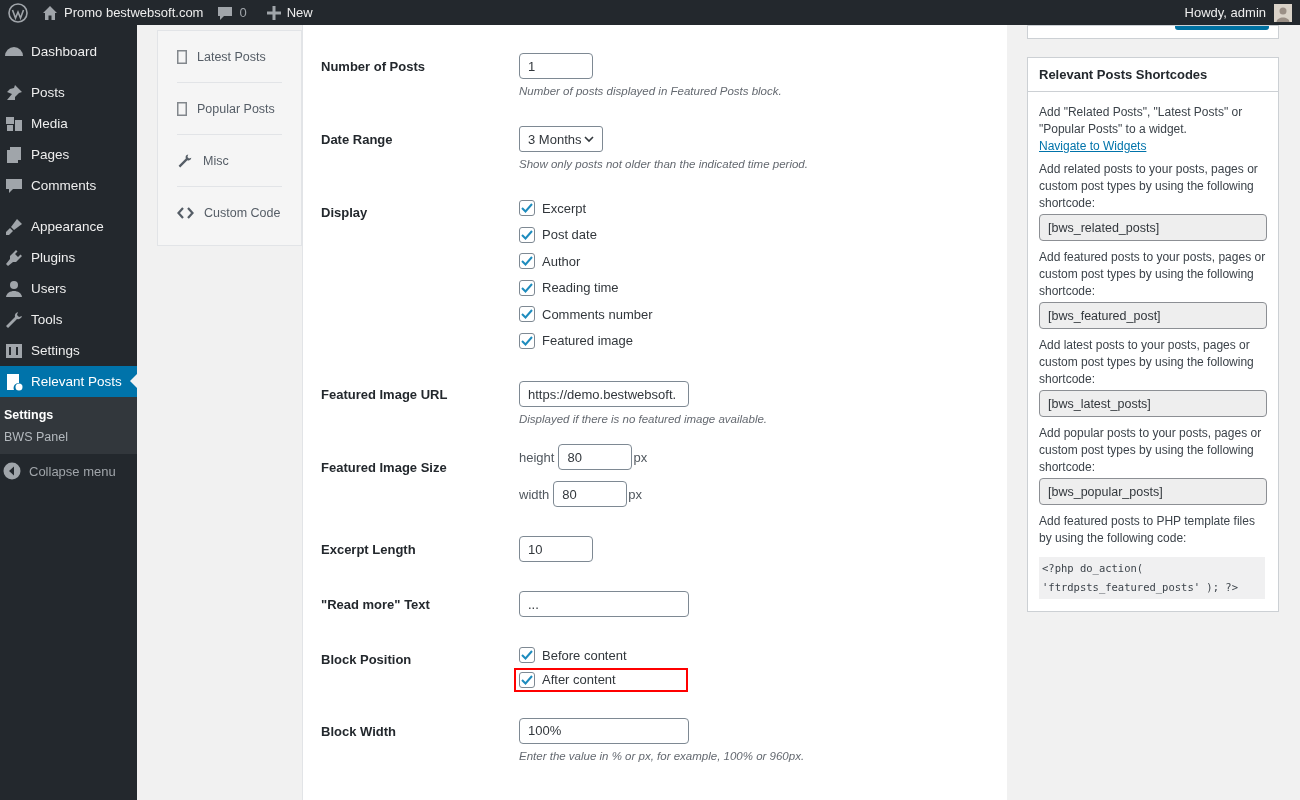 This screenshot has width=1300, height=800. I want to click on pin-icon, so click(14, 92).